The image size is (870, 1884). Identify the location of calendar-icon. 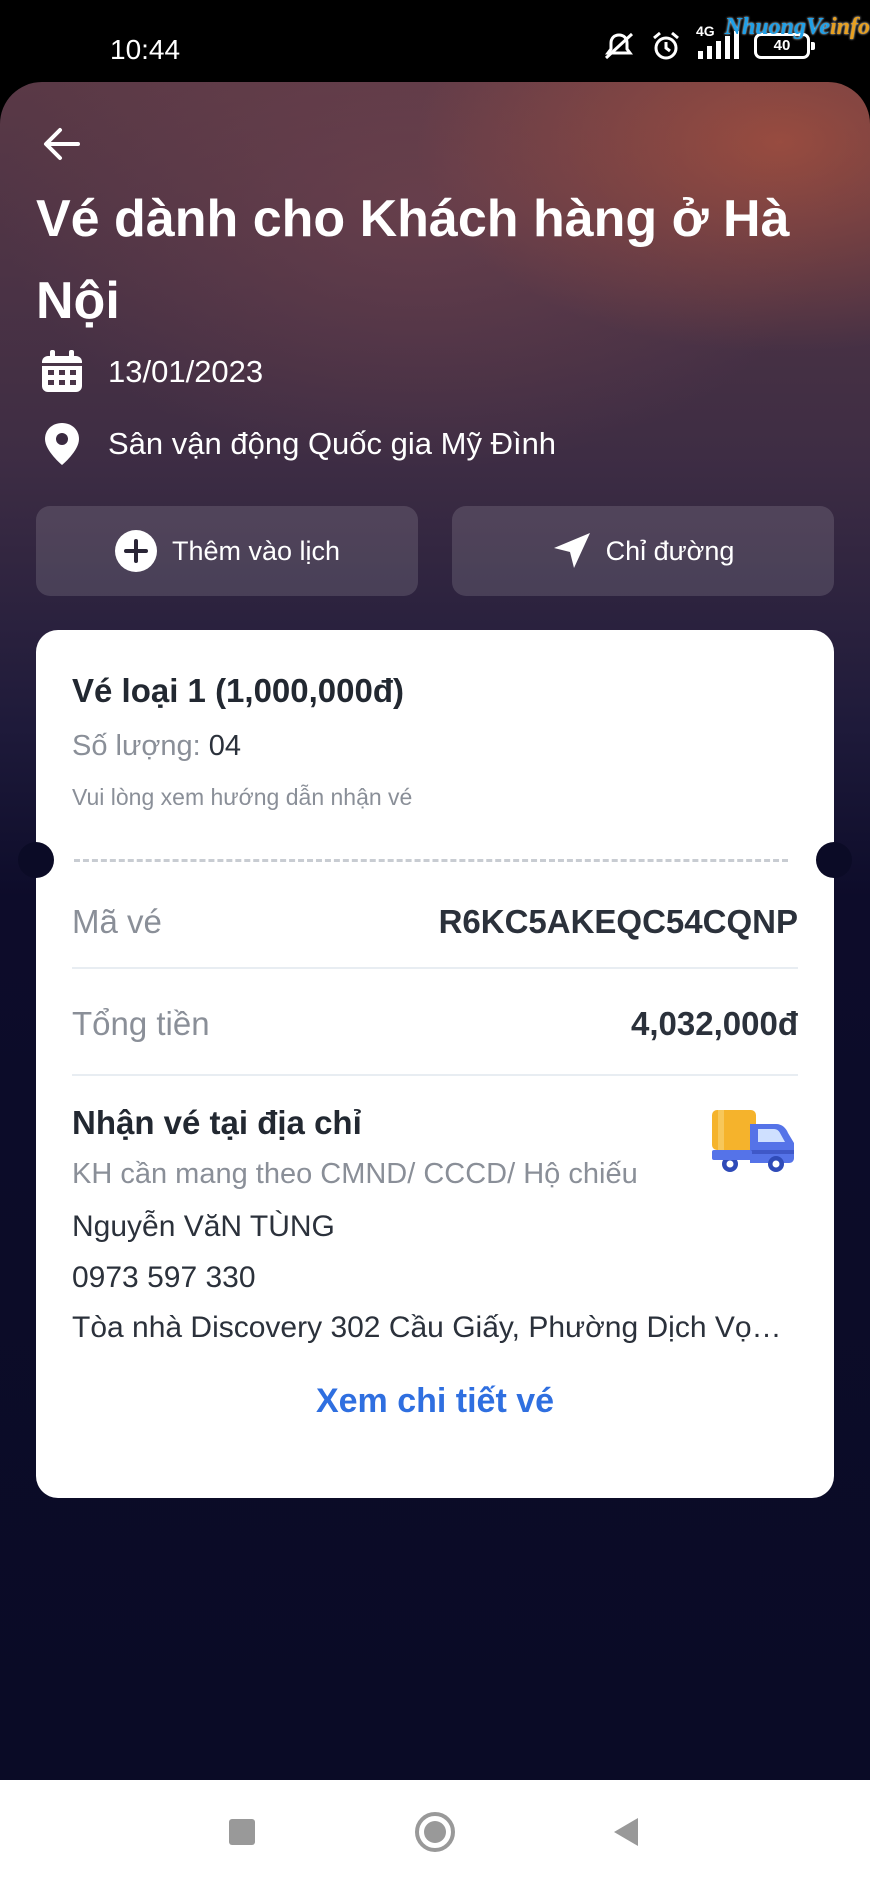
(62, 372).